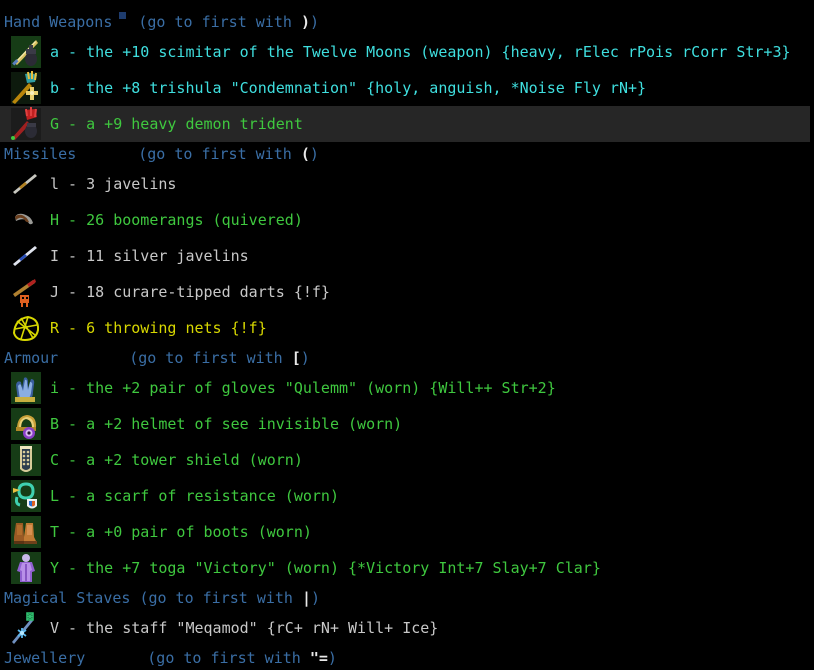 The image size is (814, 670). I want to click on section-header-jewellery: Jewellery (go to first with "=), so click(407, 658).